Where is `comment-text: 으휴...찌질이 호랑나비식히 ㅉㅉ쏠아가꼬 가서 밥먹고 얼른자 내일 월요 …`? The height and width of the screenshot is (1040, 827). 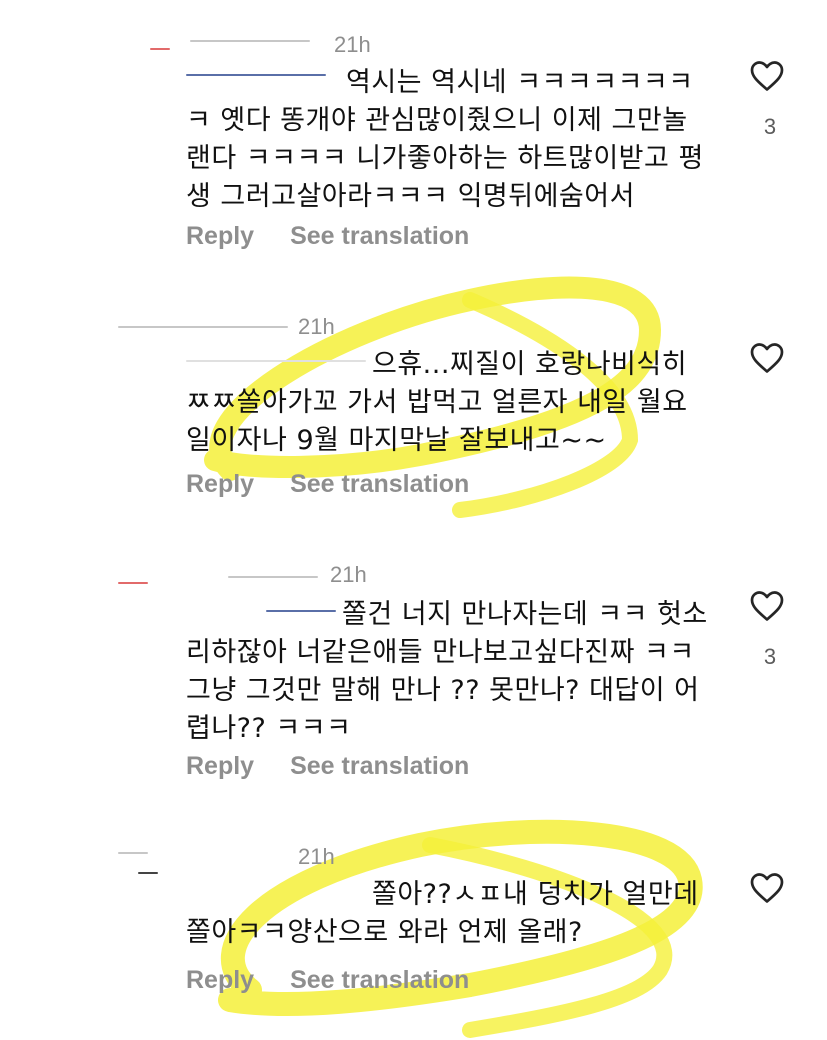 comment-text: 으휴...찌질이 호랑나비식히 ㅉㅉ쏠아가꼬 가서 밥먹고 얼른자 내일 월요 … is located at coordinates (437, 402).